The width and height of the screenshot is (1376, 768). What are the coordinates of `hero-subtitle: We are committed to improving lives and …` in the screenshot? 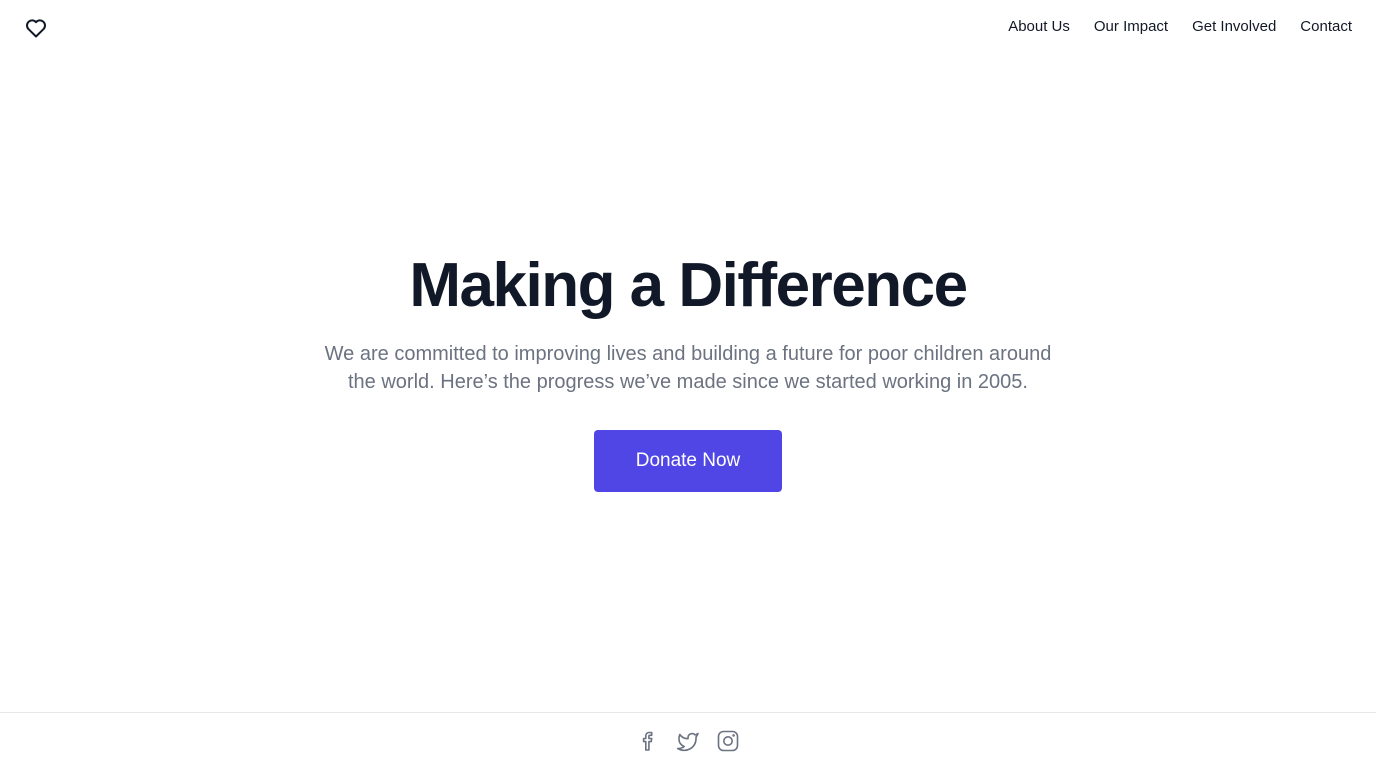 It's located at (688, 368).